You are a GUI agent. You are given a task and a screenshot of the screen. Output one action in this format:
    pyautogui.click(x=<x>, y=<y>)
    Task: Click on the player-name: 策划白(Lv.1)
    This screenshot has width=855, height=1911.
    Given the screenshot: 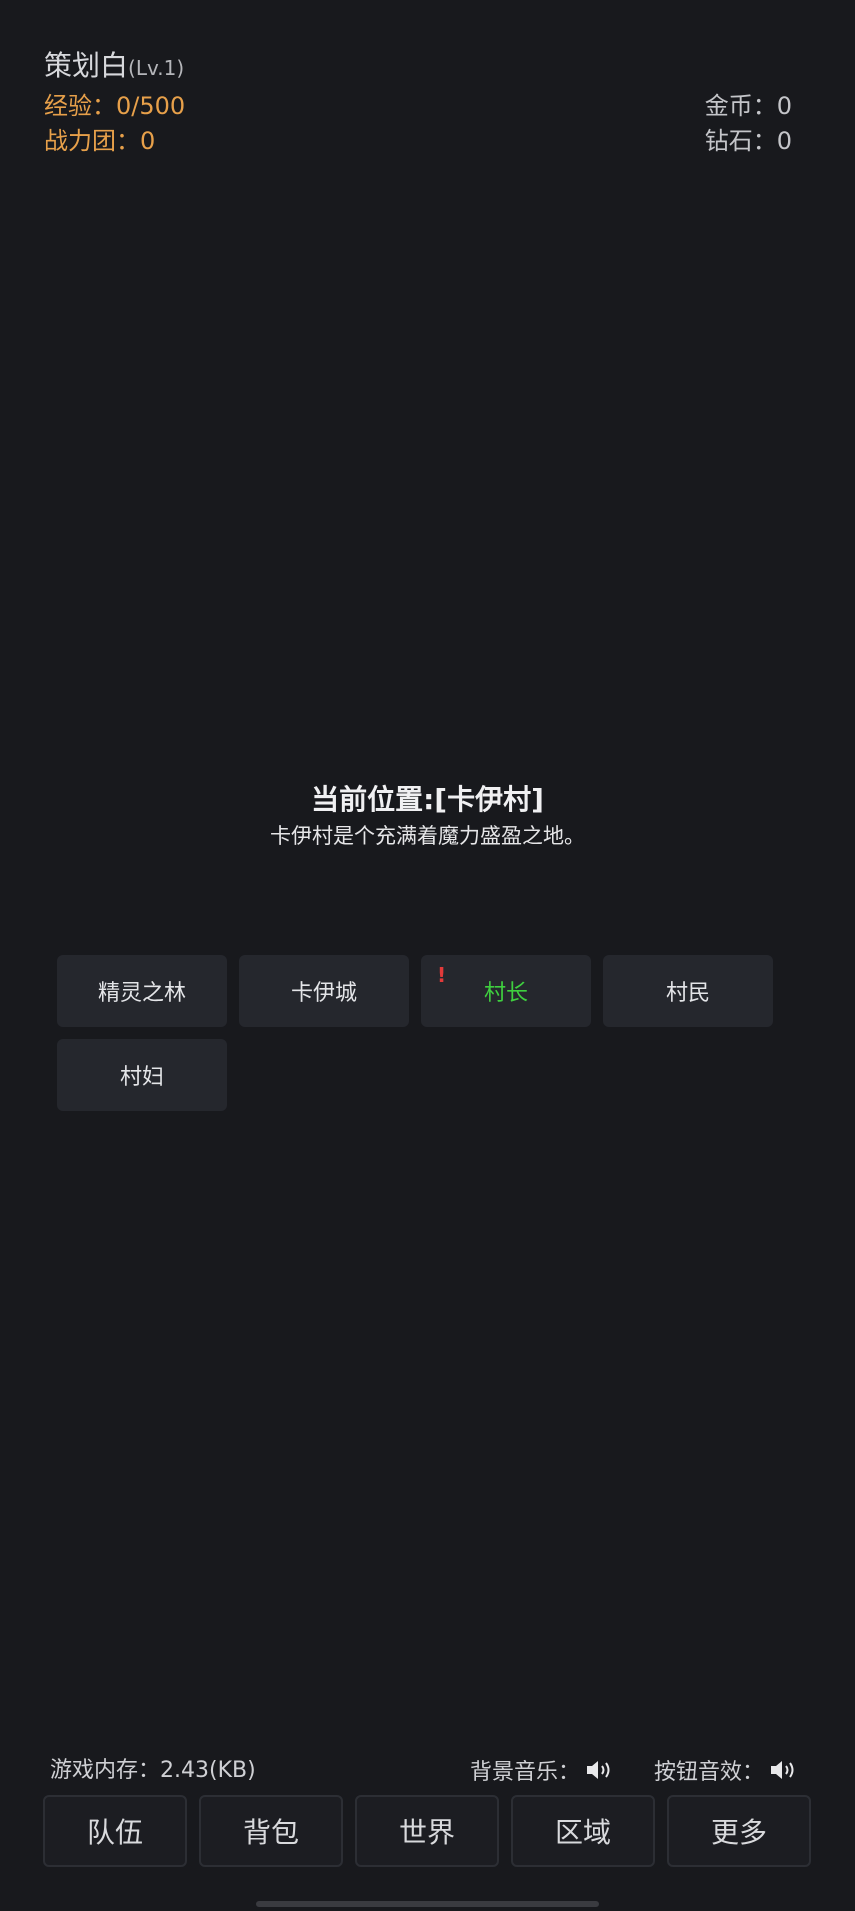 What is the action you would take?
    pyautogui.click(x=114, y=64)
    